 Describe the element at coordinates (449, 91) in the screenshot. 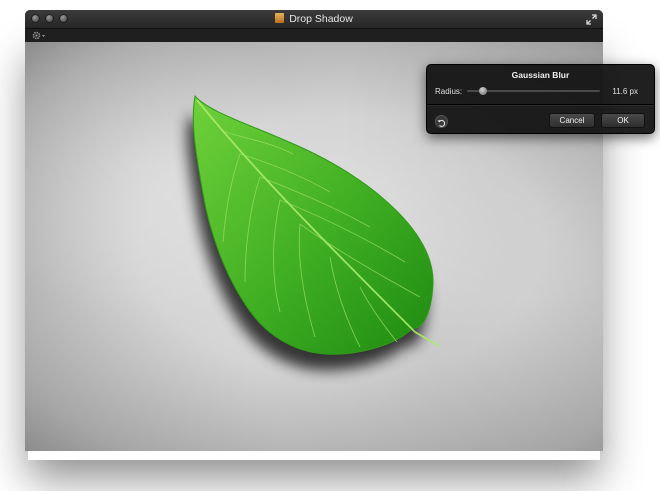

I see `radius-label: Radius:` at that location.